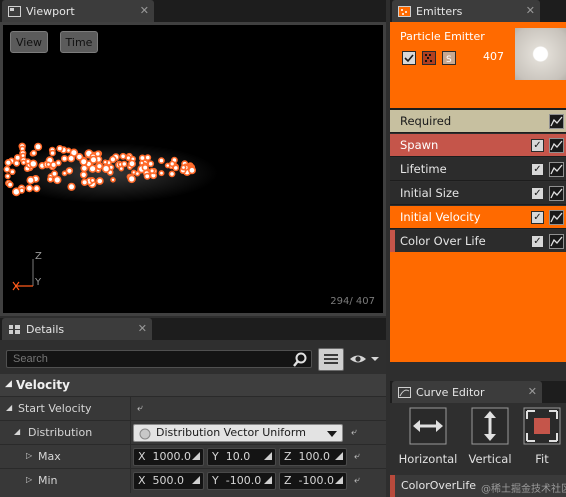 This screenshot has width=566, height=497. I want to click on tab-emitters: Emitters ✕, so click(466, 11).